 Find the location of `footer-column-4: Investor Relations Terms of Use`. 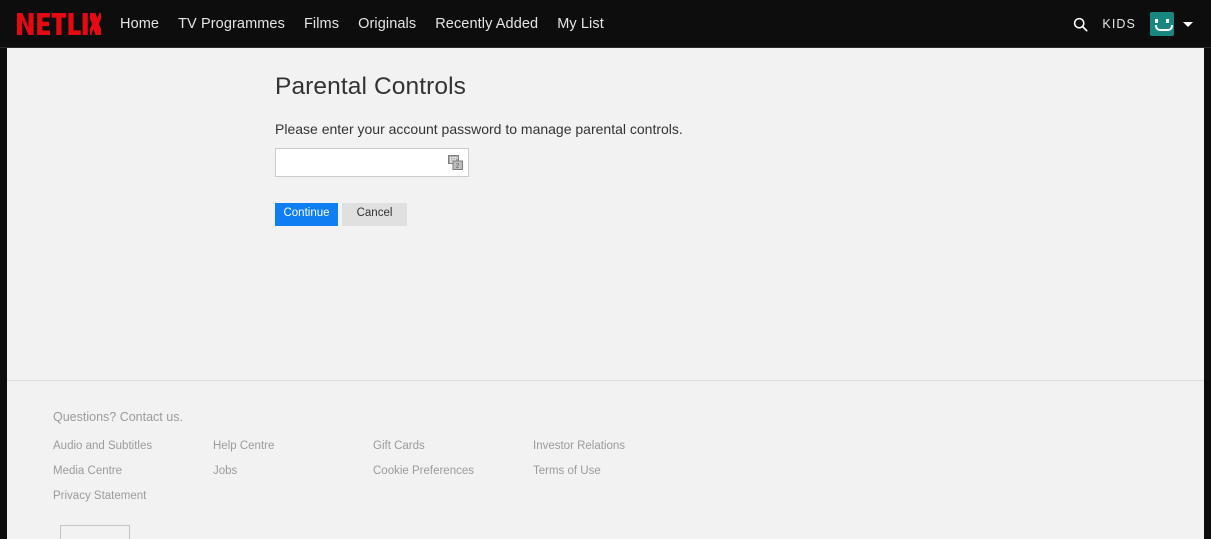

footer-column-4: Investor Relations Terms of Use is located at coordinates (613, 475).